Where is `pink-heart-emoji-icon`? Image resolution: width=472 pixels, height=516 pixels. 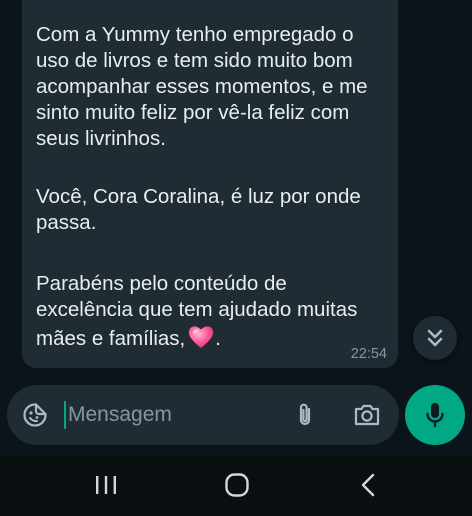 pink-heart-emoji-icon is located at coordinates (201, 337).